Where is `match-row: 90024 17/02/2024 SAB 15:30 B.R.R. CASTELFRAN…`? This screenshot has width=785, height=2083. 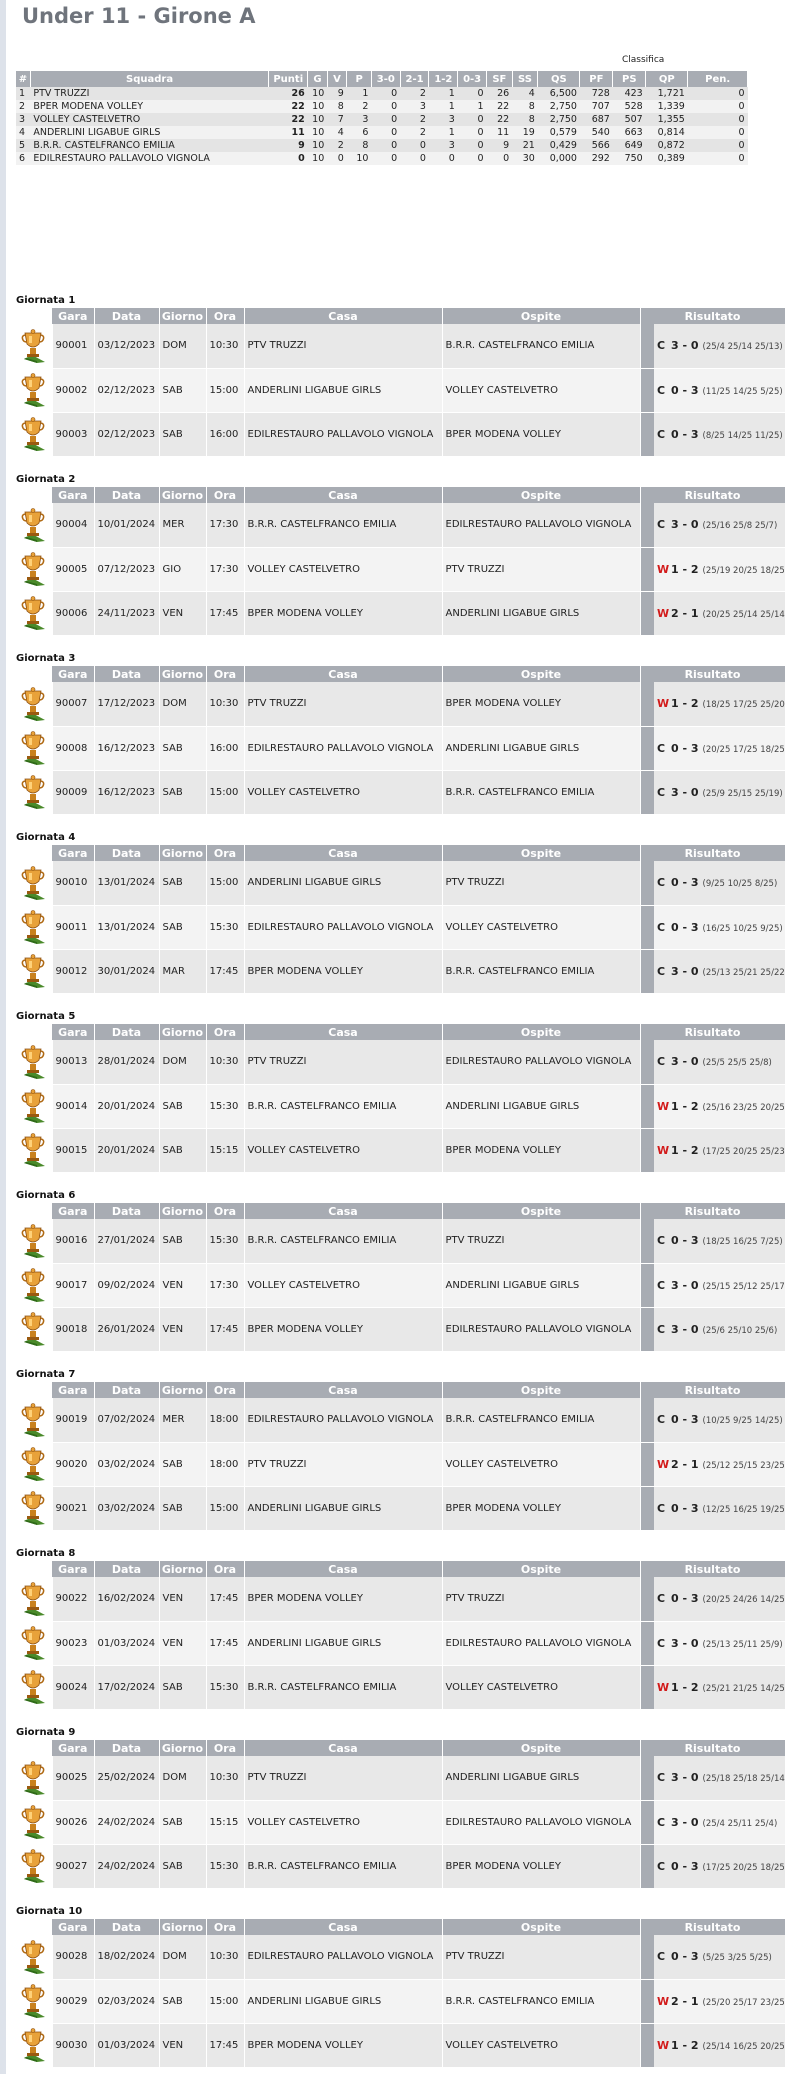
match-row: 90024 17/02/2024 SAB 15:30 B.R.R. CASTELFRAN… is located at coordinates (400, 1687).